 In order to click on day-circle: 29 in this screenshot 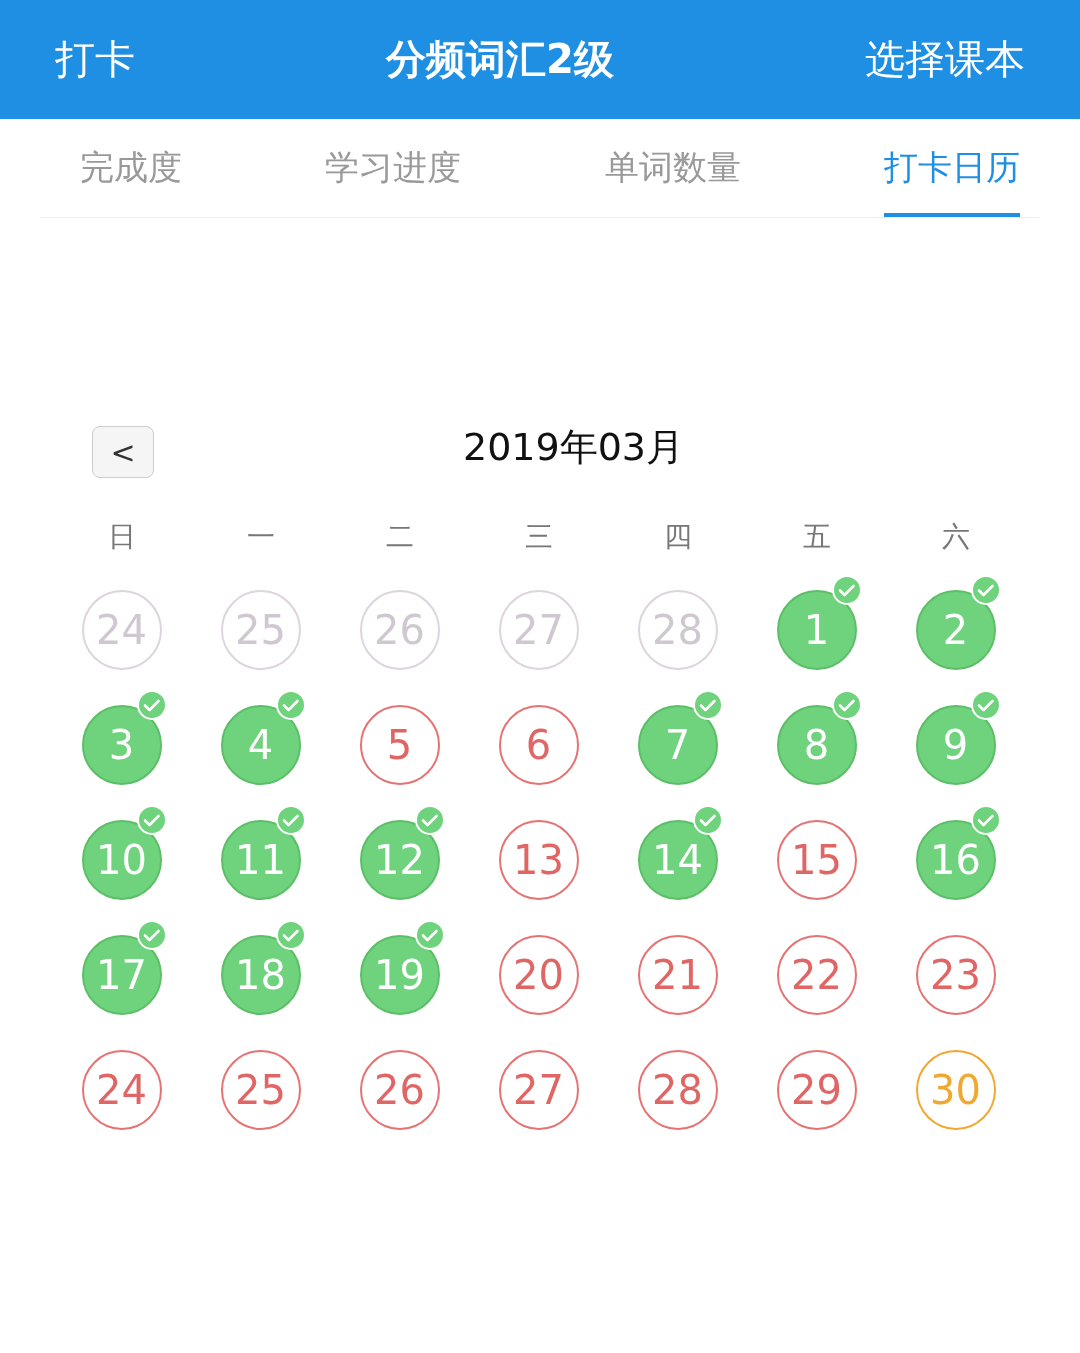, I will do `click(816, 1089)`.